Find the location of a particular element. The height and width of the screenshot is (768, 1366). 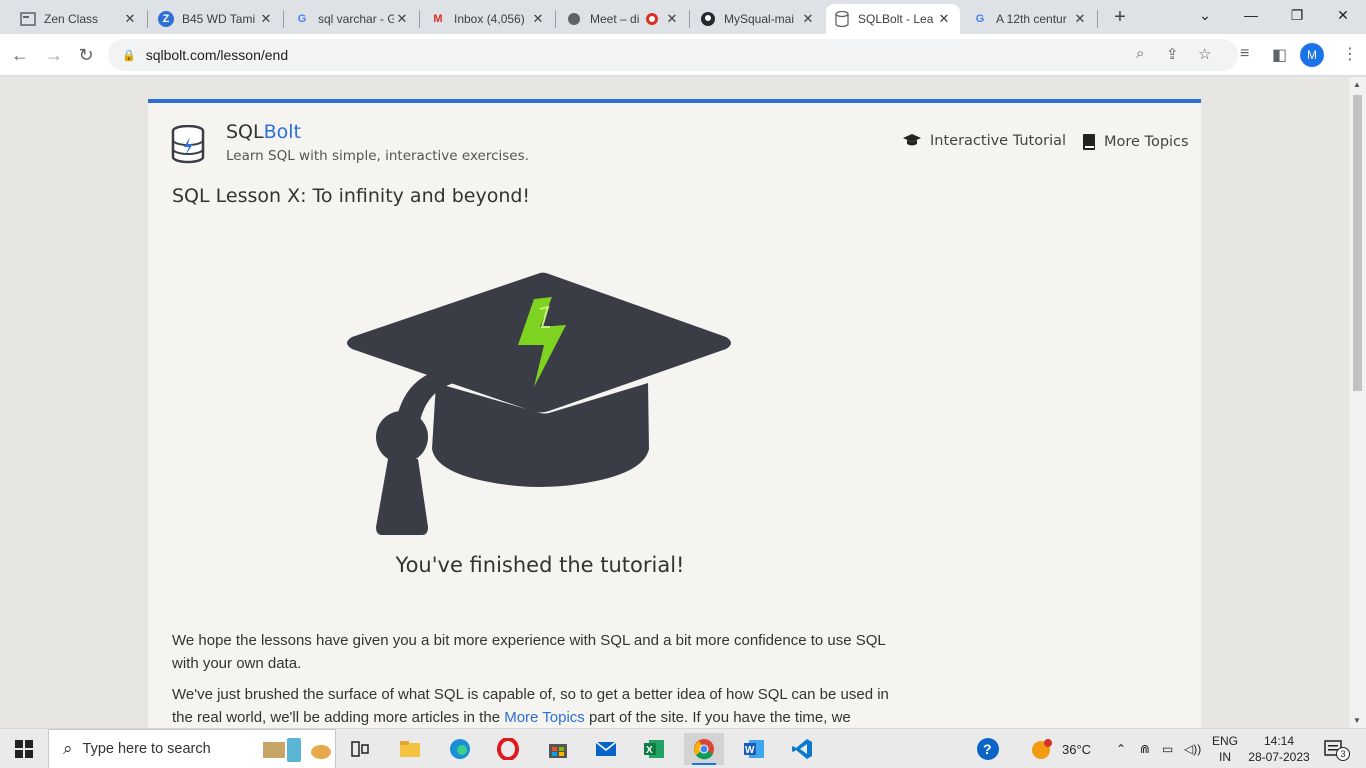

url-text: sqlbolt.com/lesson/end is located at coordinates (217, 55).